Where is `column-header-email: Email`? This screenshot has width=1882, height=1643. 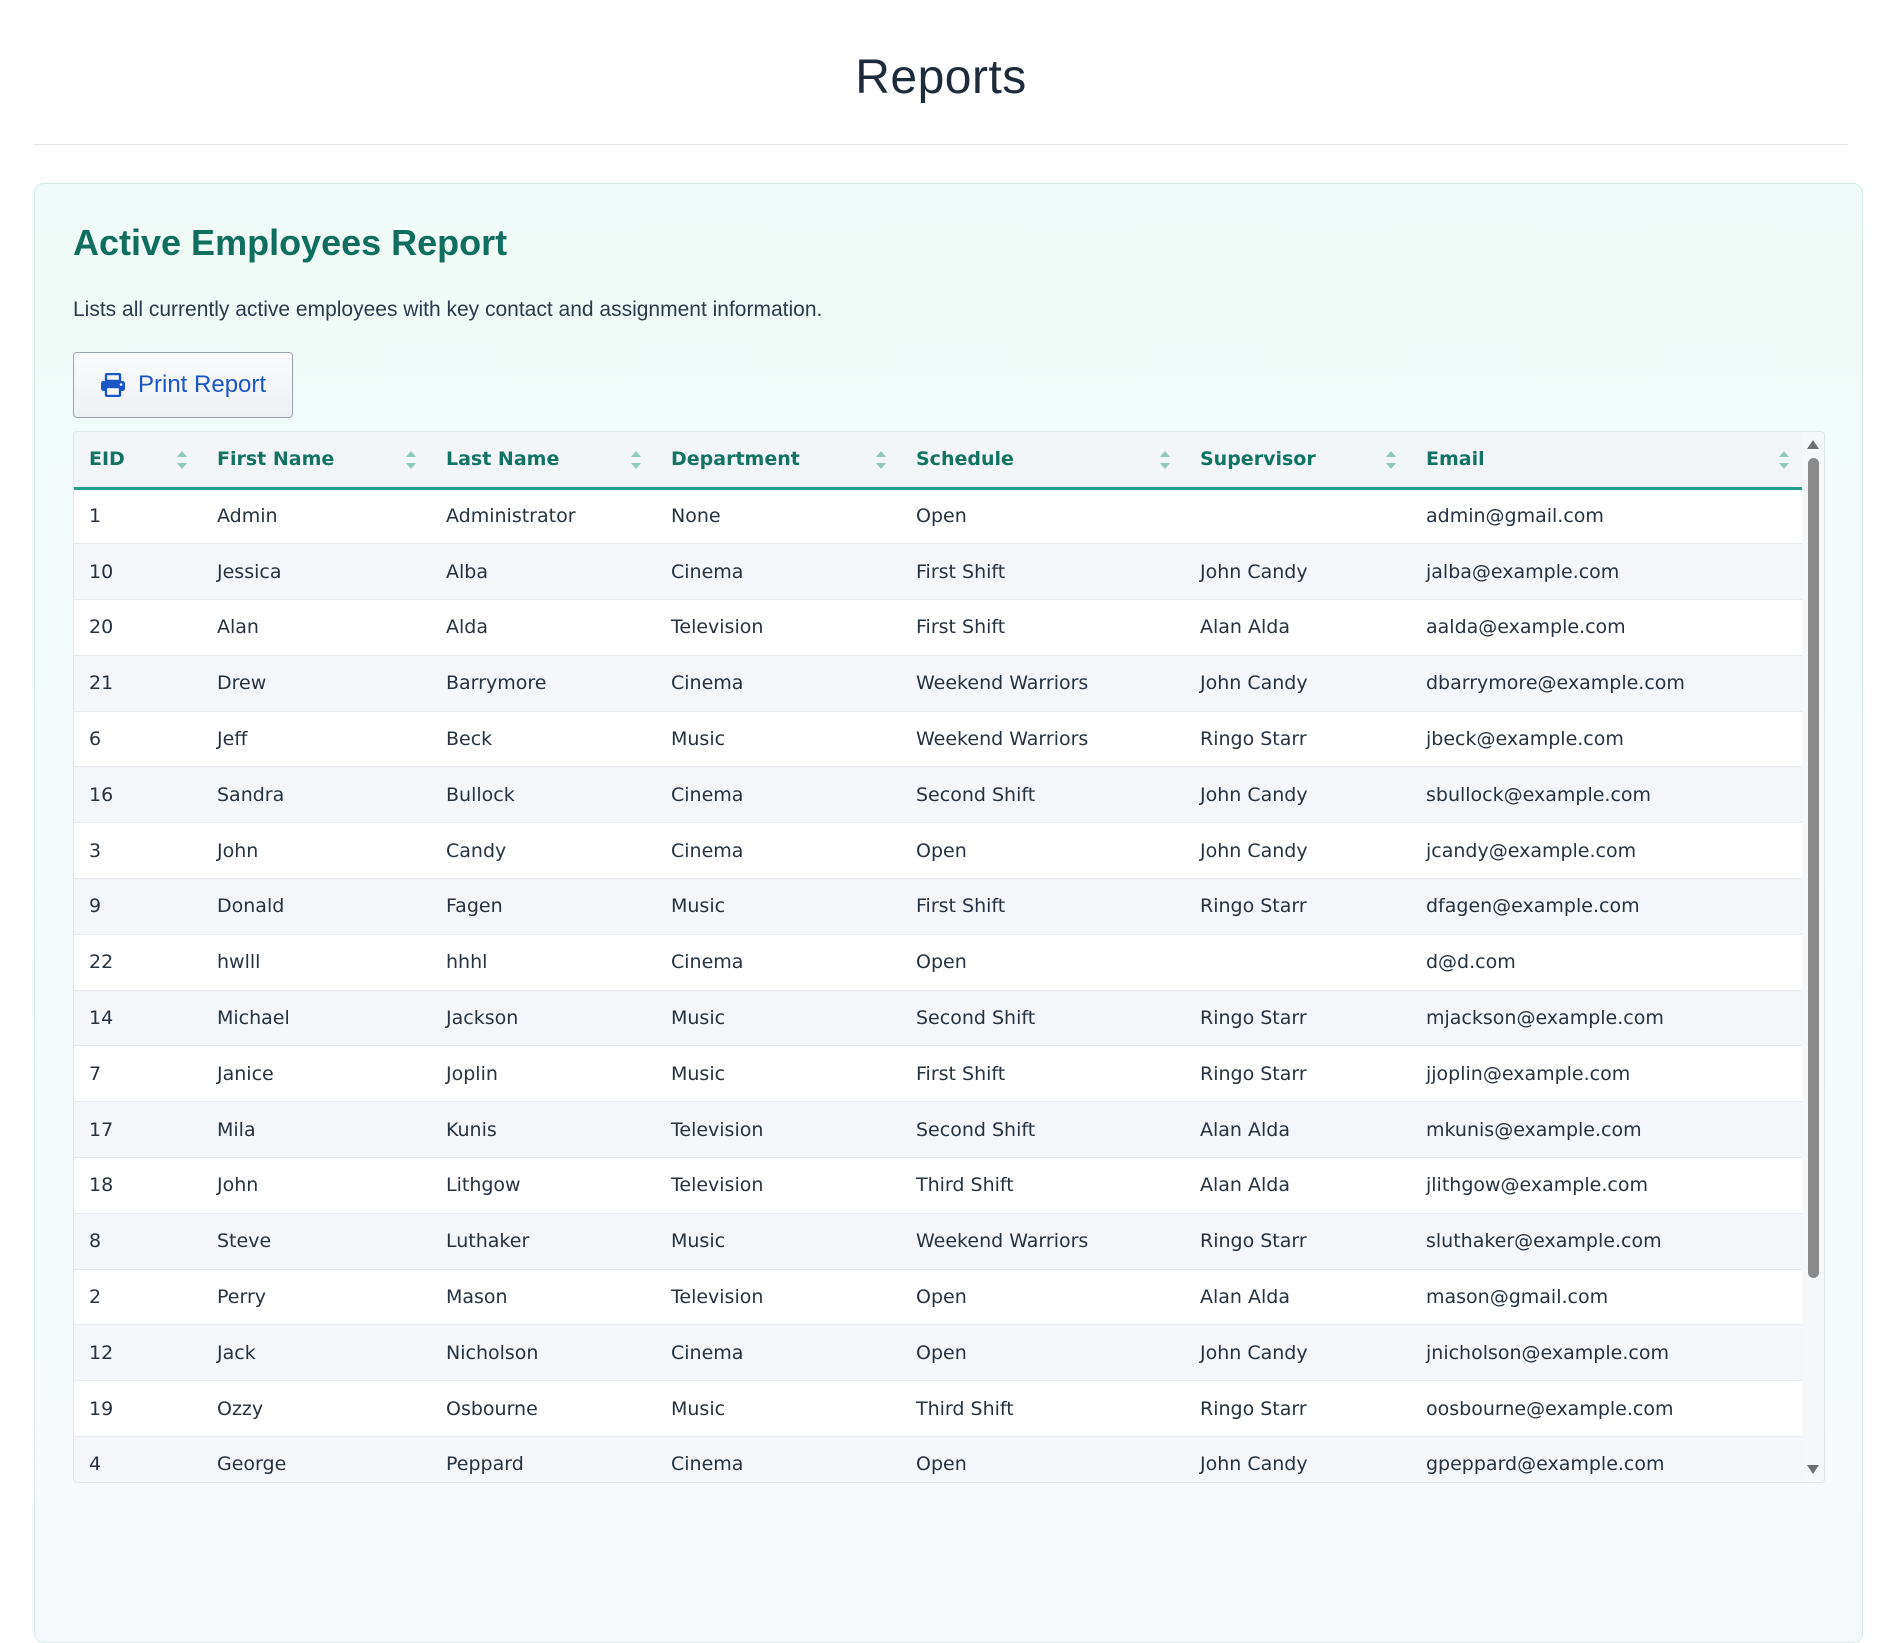
column-header-email: Email is located at coordinates (1607, 461).